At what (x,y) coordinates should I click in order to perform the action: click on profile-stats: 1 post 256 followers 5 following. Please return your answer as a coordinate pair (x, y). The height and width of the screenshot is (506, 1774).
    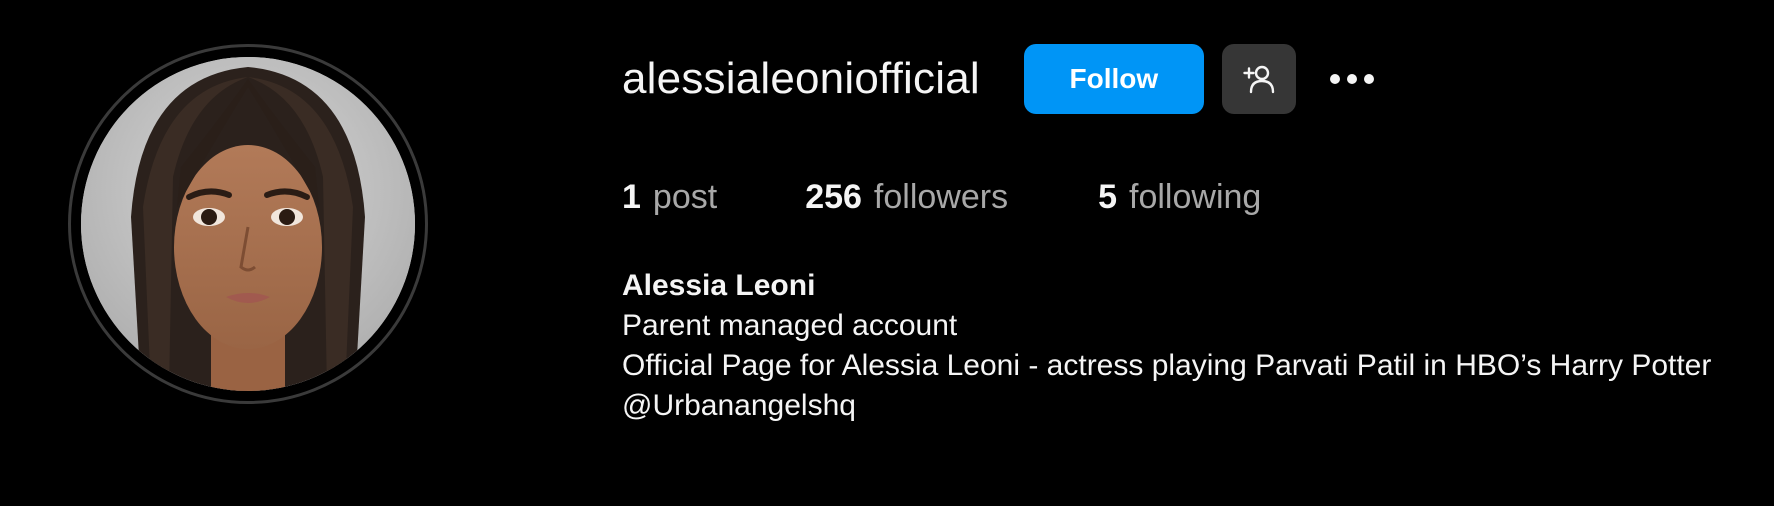
    Looking at the image, I should click on (941, 197).